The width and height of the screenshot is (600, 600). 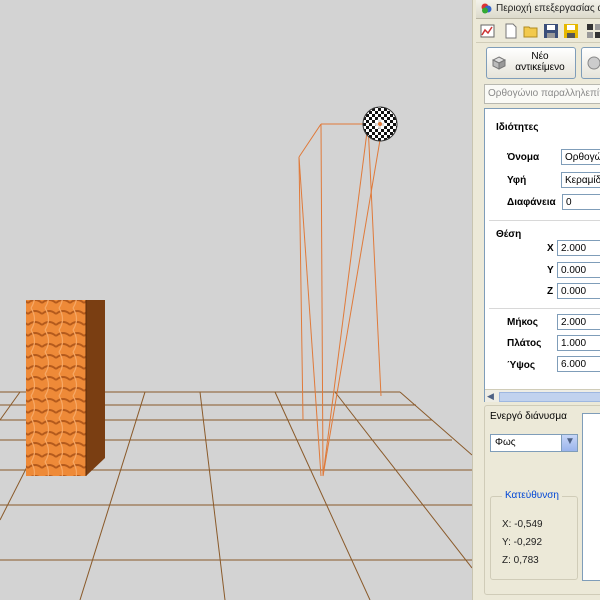 I want to click on textured-box, so click(x=65, y=388).